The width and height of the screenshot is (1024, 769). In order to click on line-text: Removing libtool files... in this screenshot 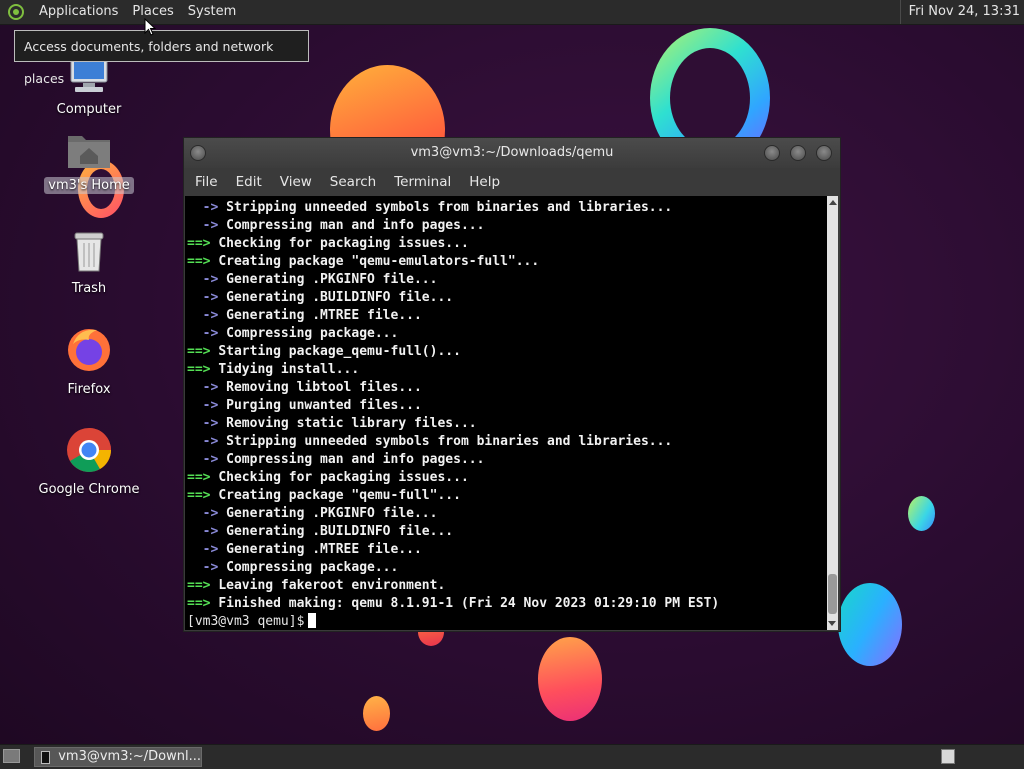, I will do `click(324, 387)`.